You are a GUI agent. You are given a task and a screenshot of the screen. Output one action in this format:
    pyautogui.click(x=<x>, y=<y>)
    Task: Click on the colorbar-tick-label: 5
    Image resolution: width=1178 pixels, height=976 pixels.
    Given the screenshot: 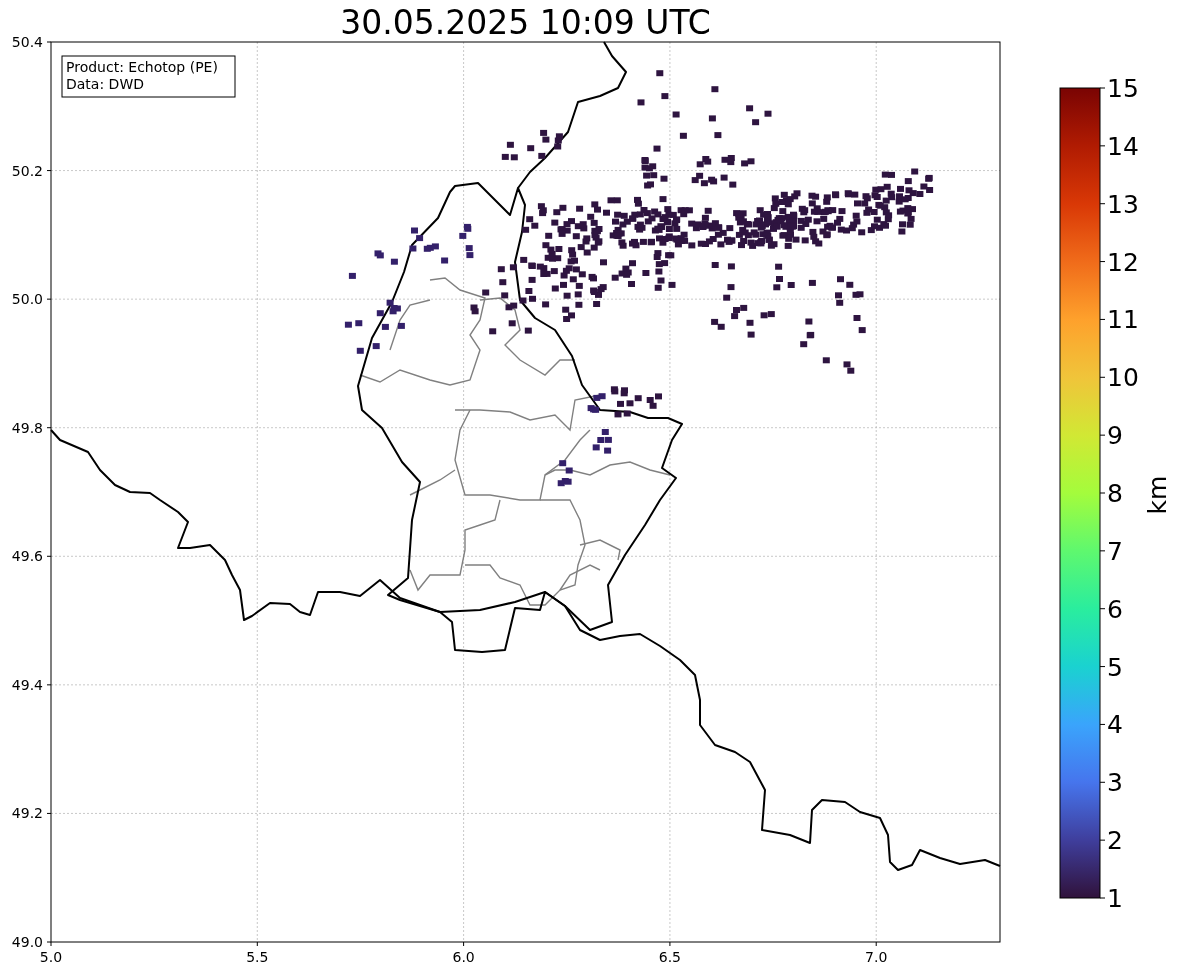 What is the action you would take?
    pyautogui.click(x=1115, y=667)
    